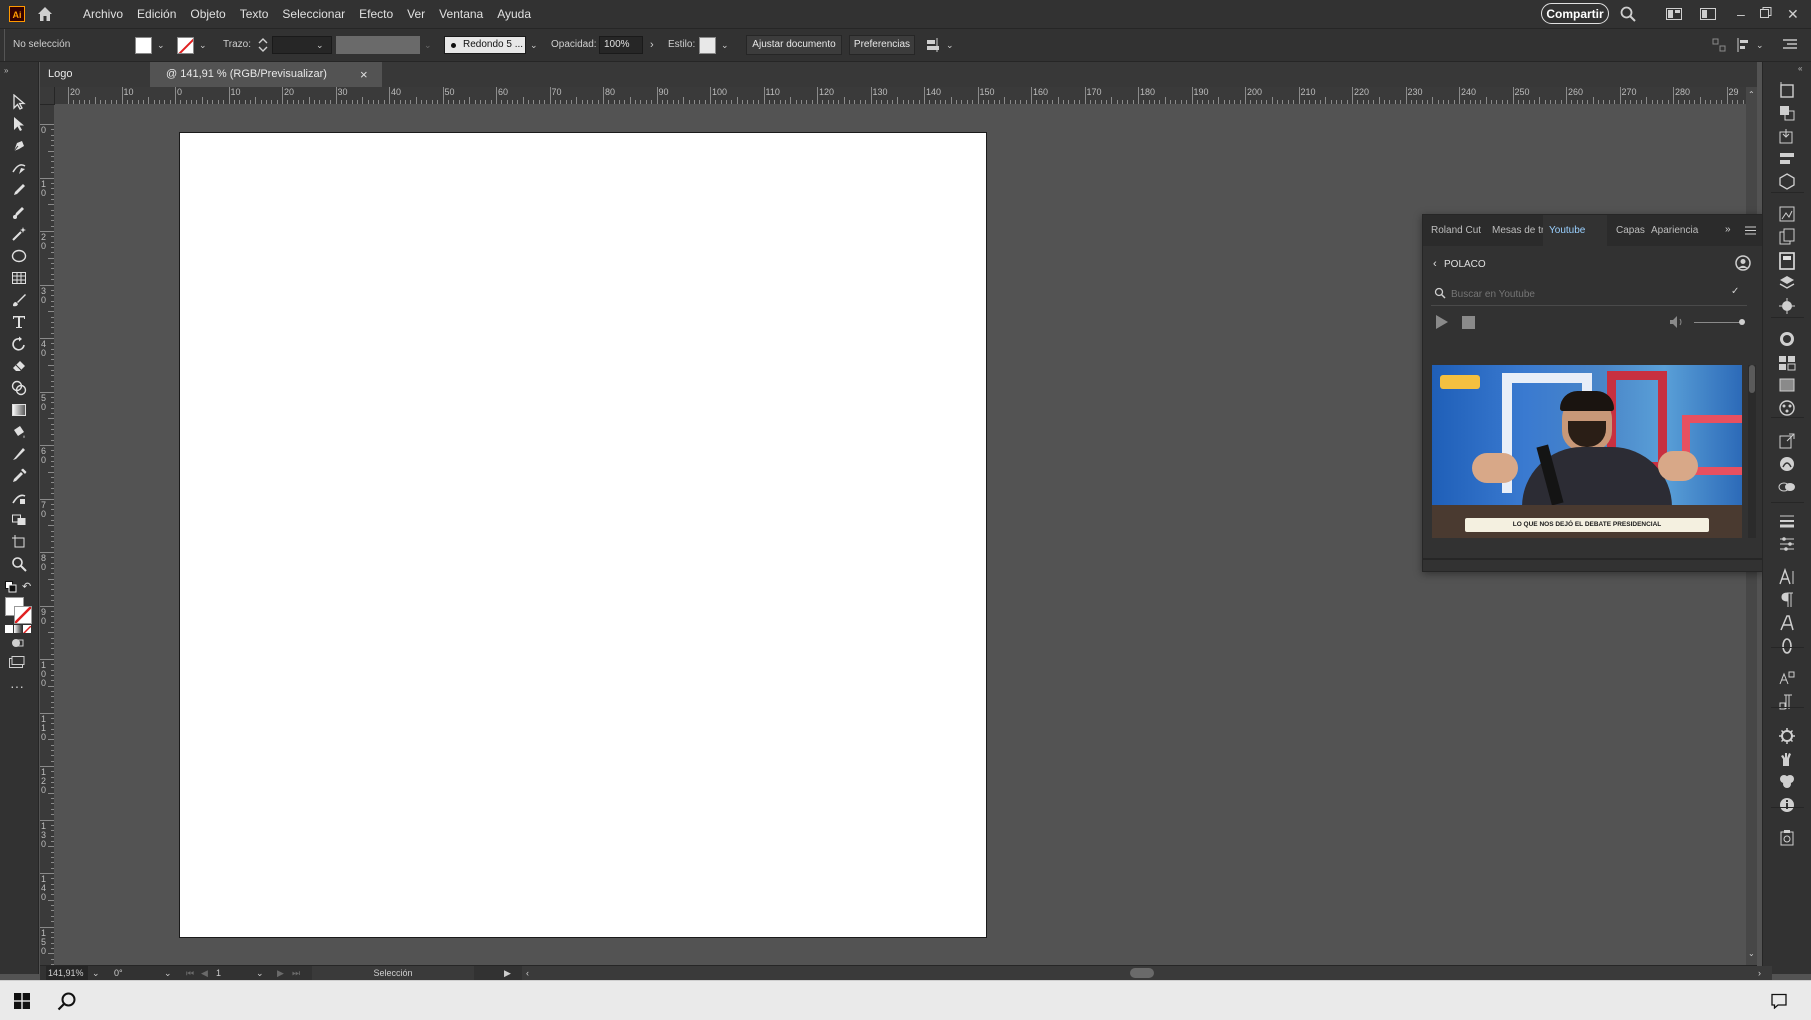  What do you see at coordinates (1759, 973) in the screenshot?
I see `scroll-right-icon: ›` at bounding box center [1759, 973].